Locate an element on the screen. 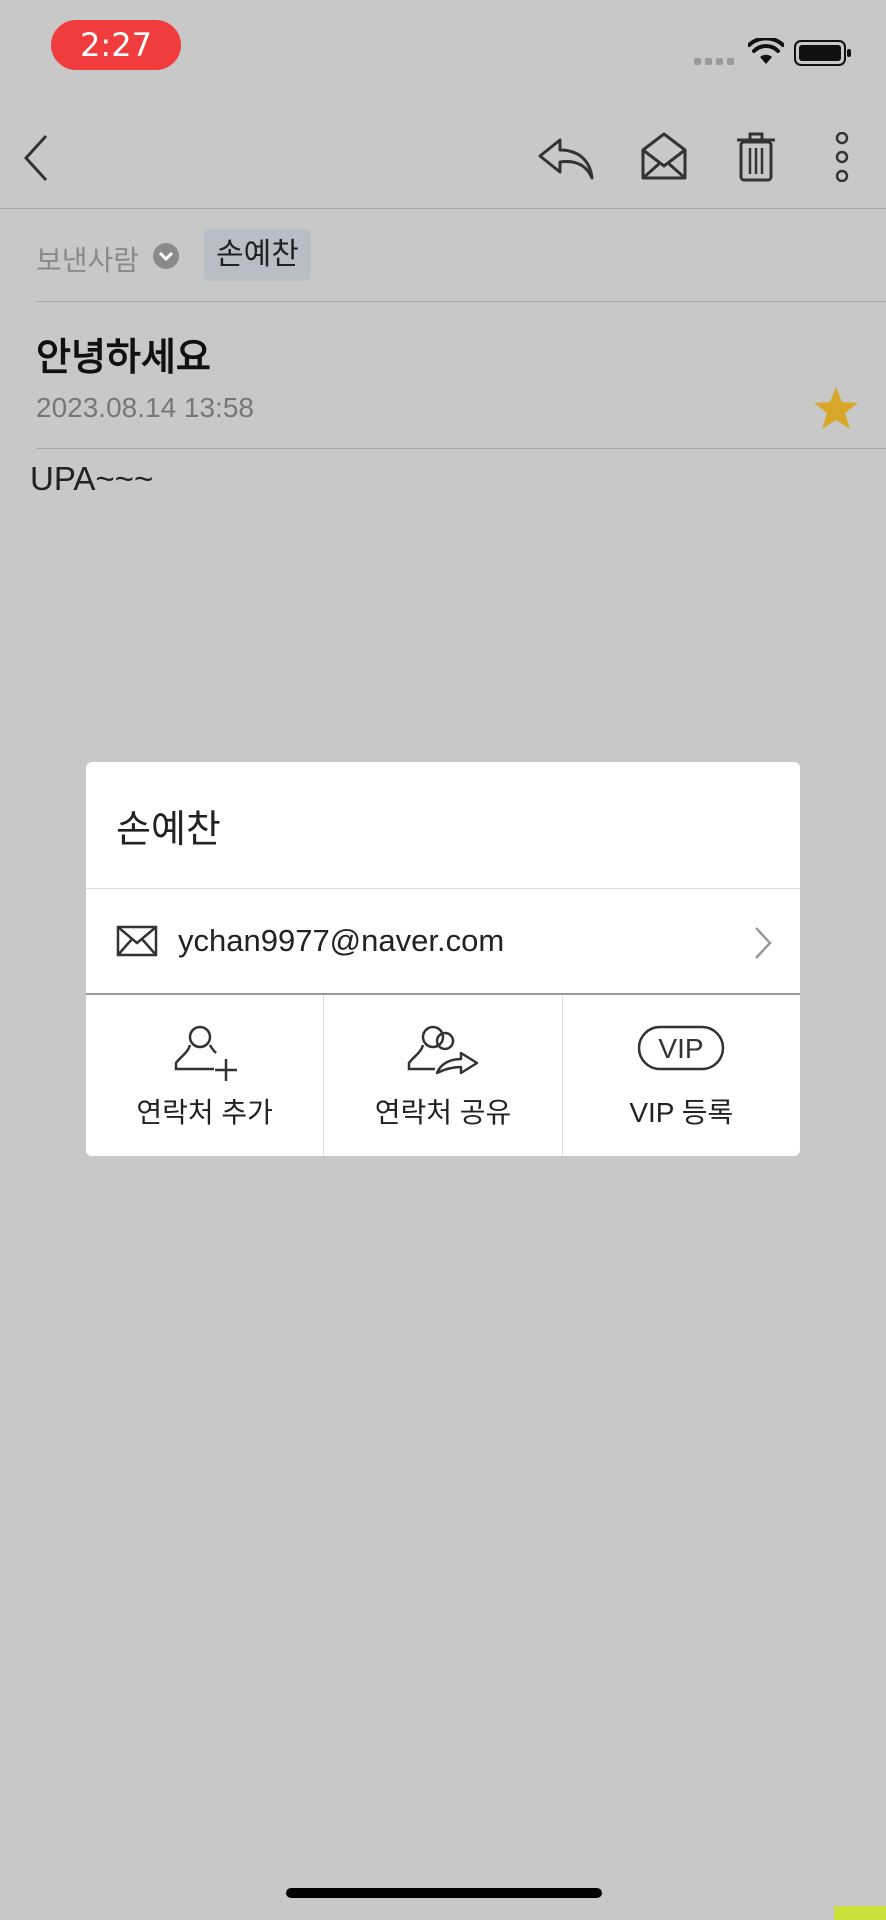 The width and height of the screenshot is (886, 1920). share-contact-button: 연락처 공유 is located at coordinates (443, 1075).